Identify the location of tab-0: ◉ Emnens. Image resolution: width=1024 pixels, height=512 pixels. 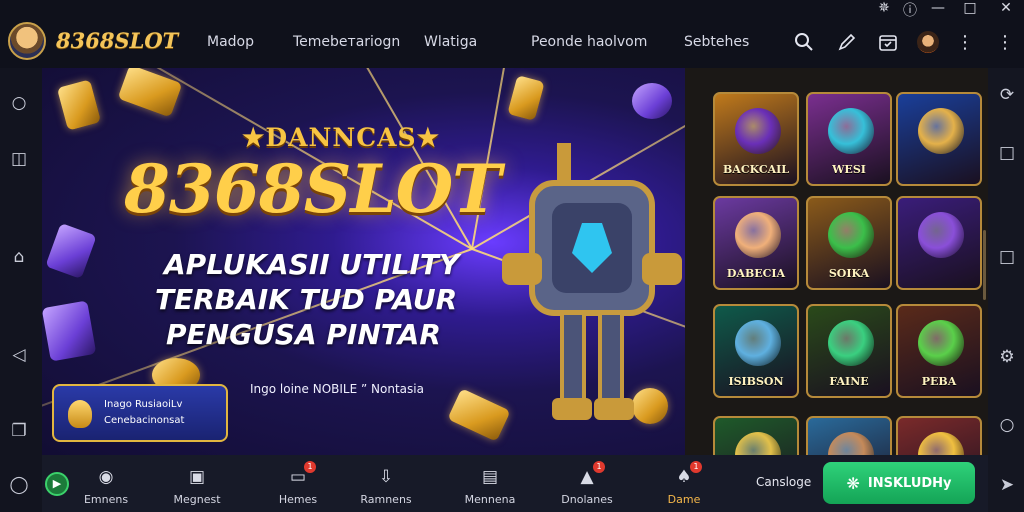
(106, 483).